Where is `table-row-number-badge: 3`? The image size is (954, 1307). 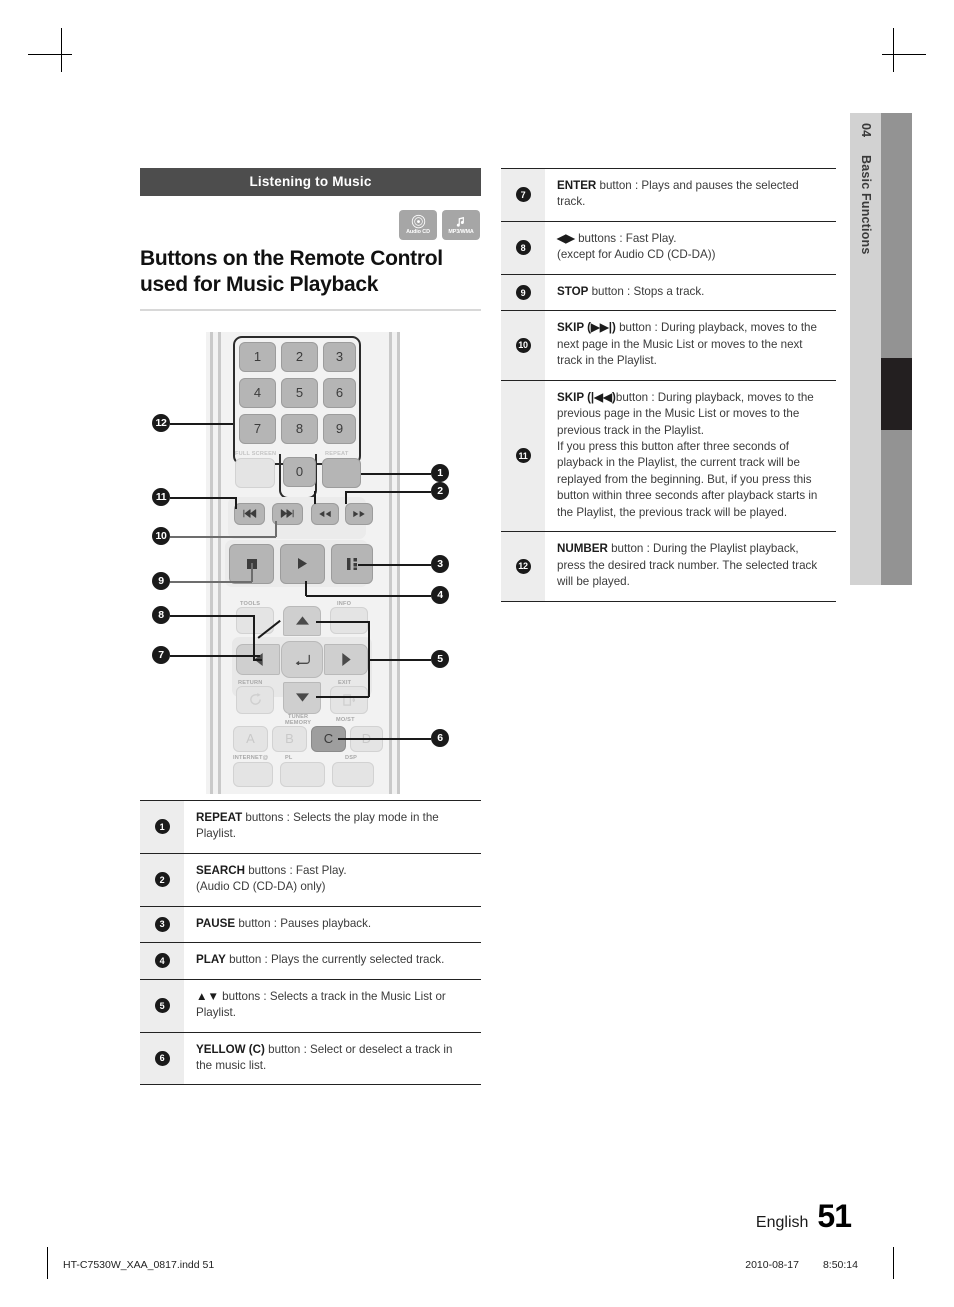
table-row-number-badge: 3 is located at coordinates (162, 924).